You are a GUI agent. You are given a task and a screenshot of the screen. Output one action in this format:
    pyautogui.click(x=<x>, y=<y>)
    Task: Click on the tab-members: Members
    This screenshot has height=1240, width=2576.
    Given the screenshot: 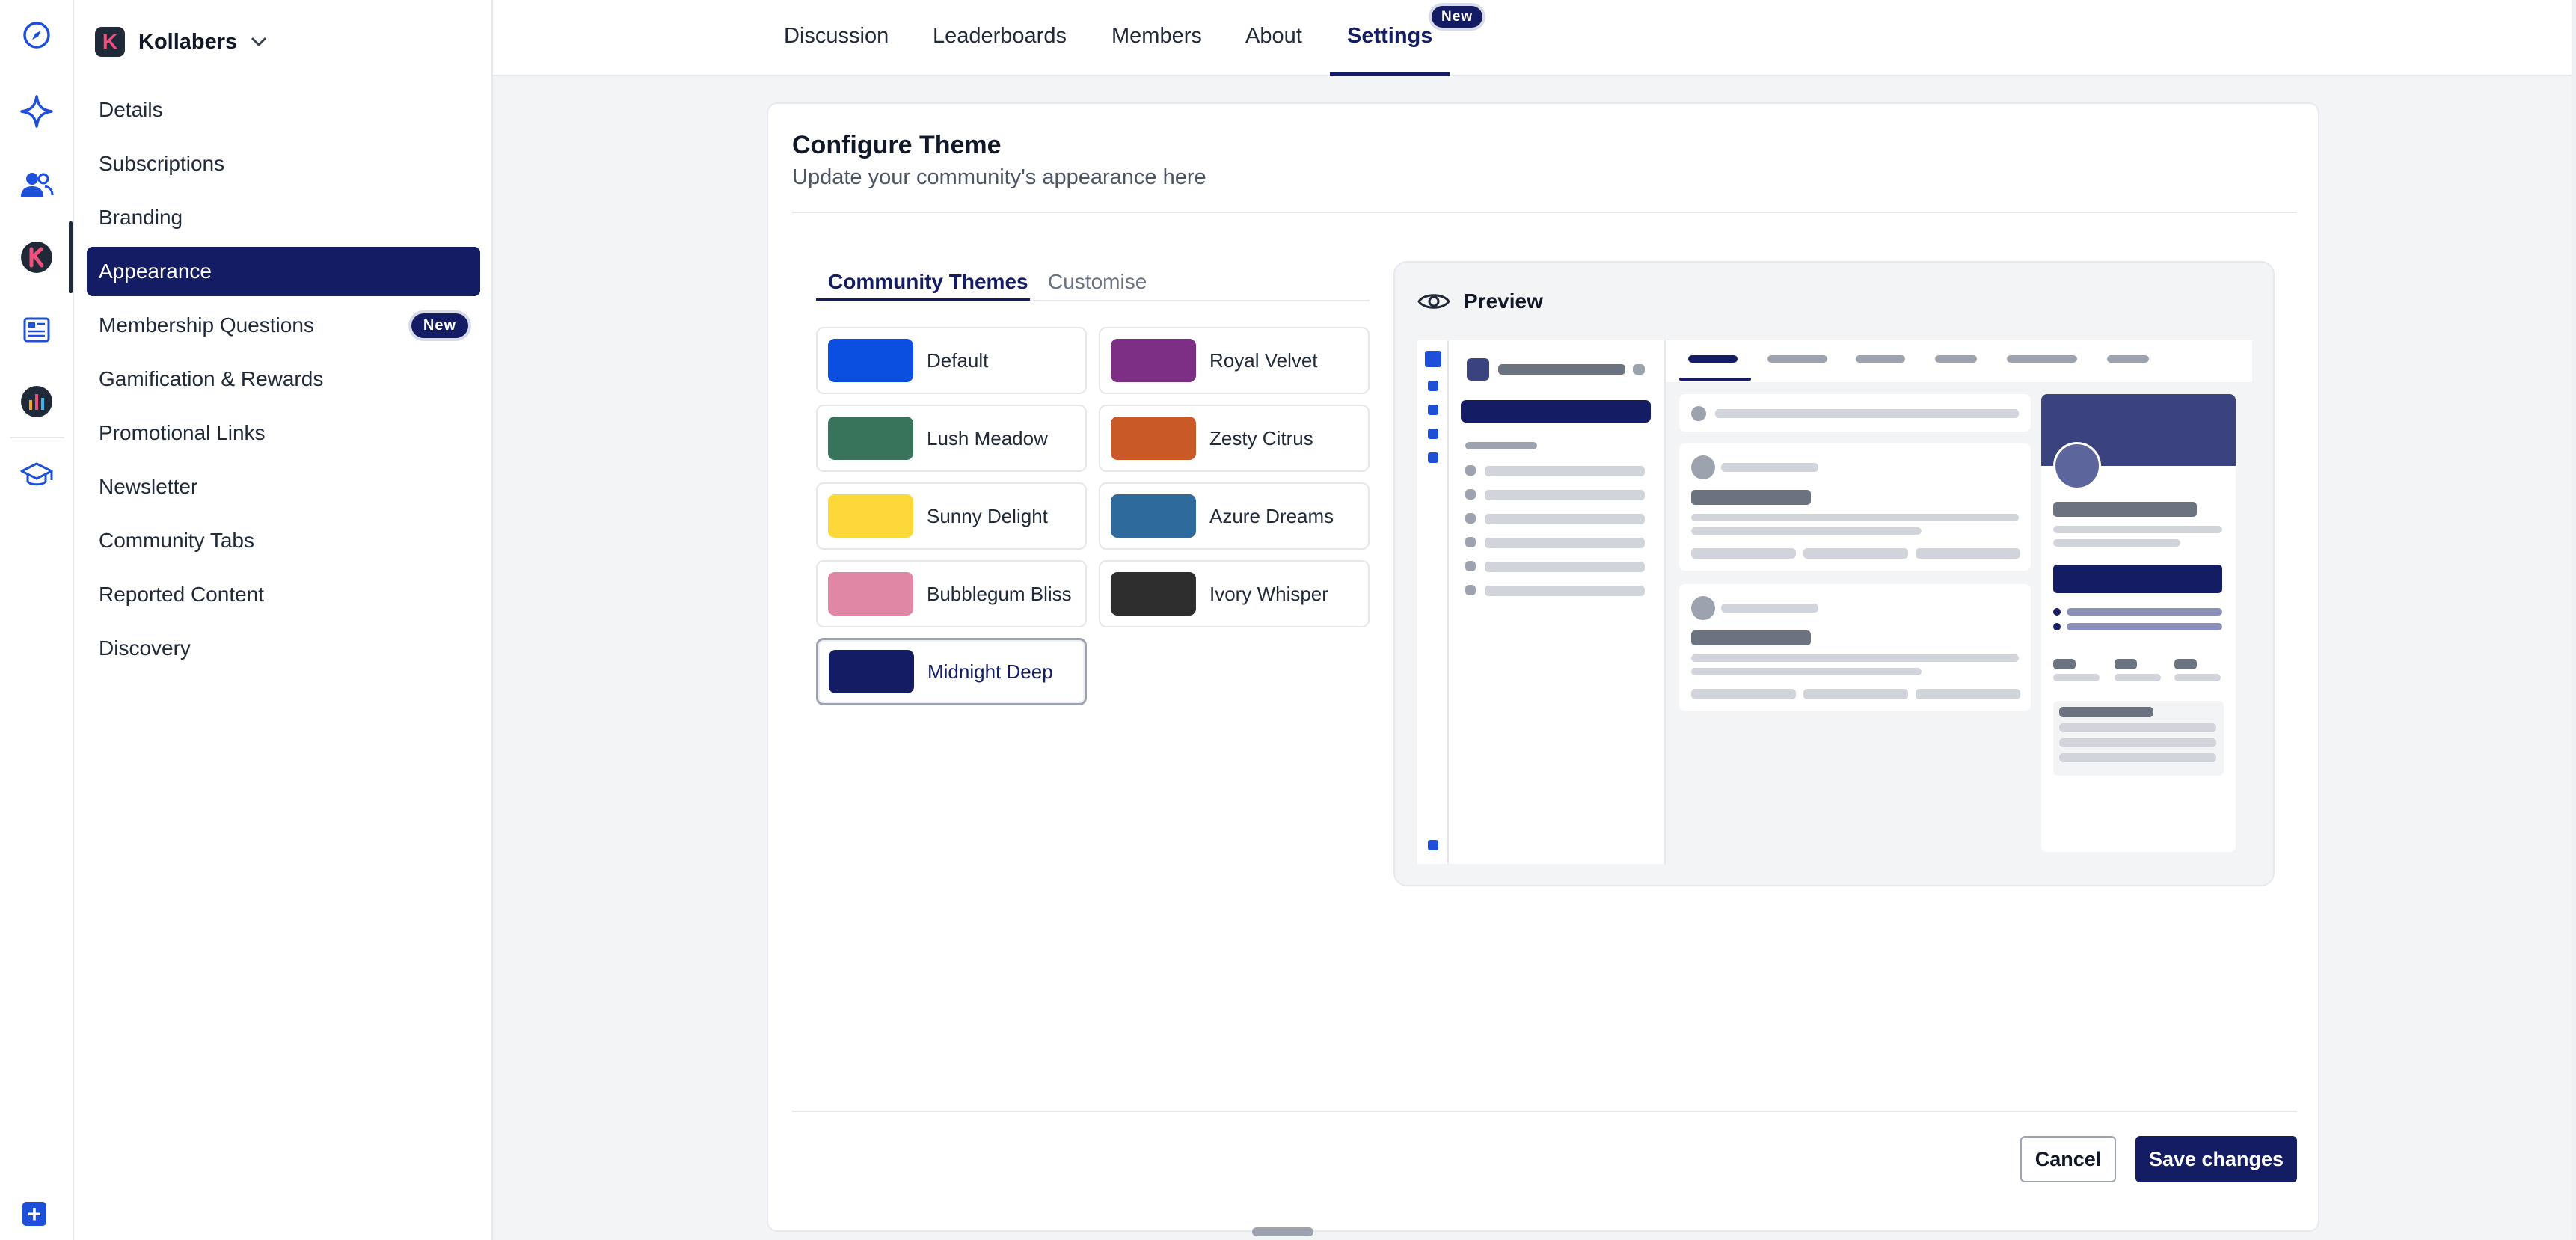 What is the action you would take?
    pyautogui.click(x=1156, y=36)
    